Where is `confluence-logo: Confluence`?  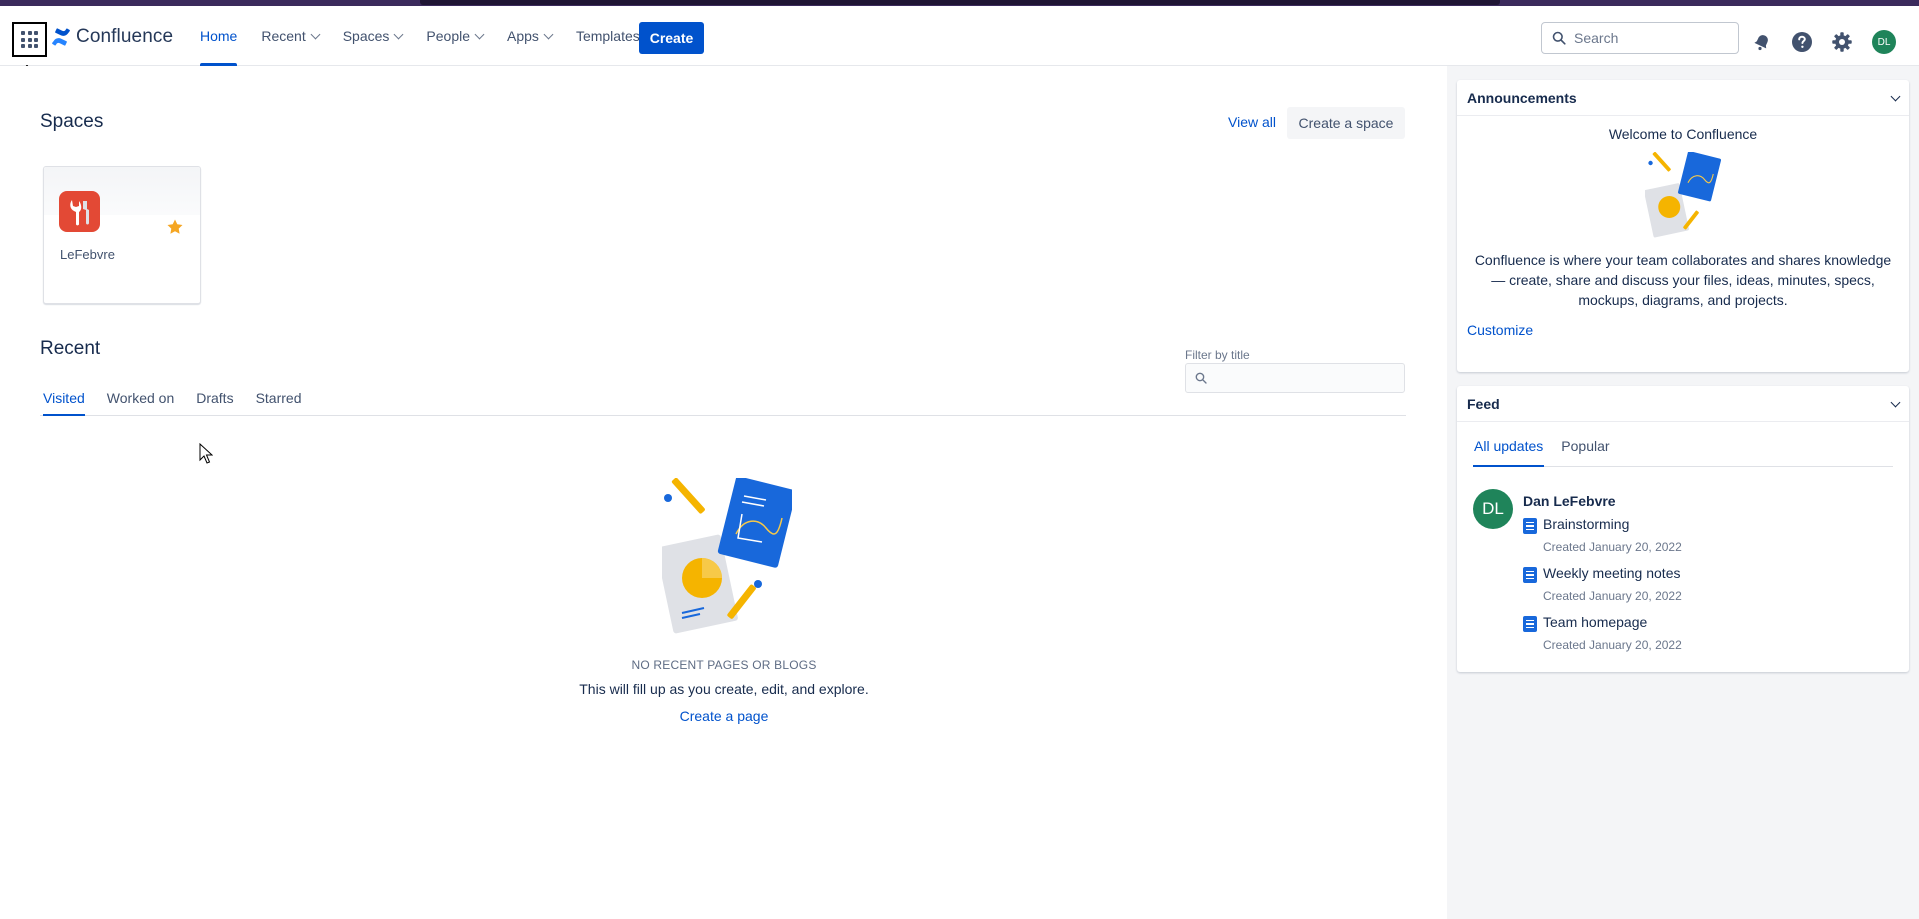 confluence-logo: Confluence is located at coordinates (112, 37).